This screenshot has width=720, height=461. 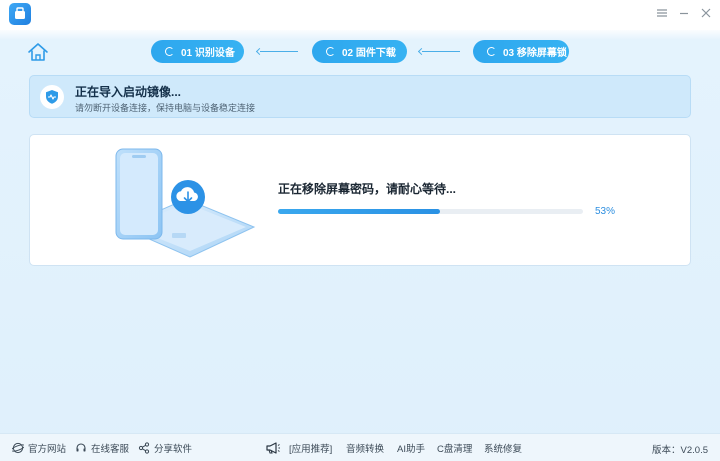 I want to click on step-label: 03 移除屏幕锁, so click(x=535, y=53).